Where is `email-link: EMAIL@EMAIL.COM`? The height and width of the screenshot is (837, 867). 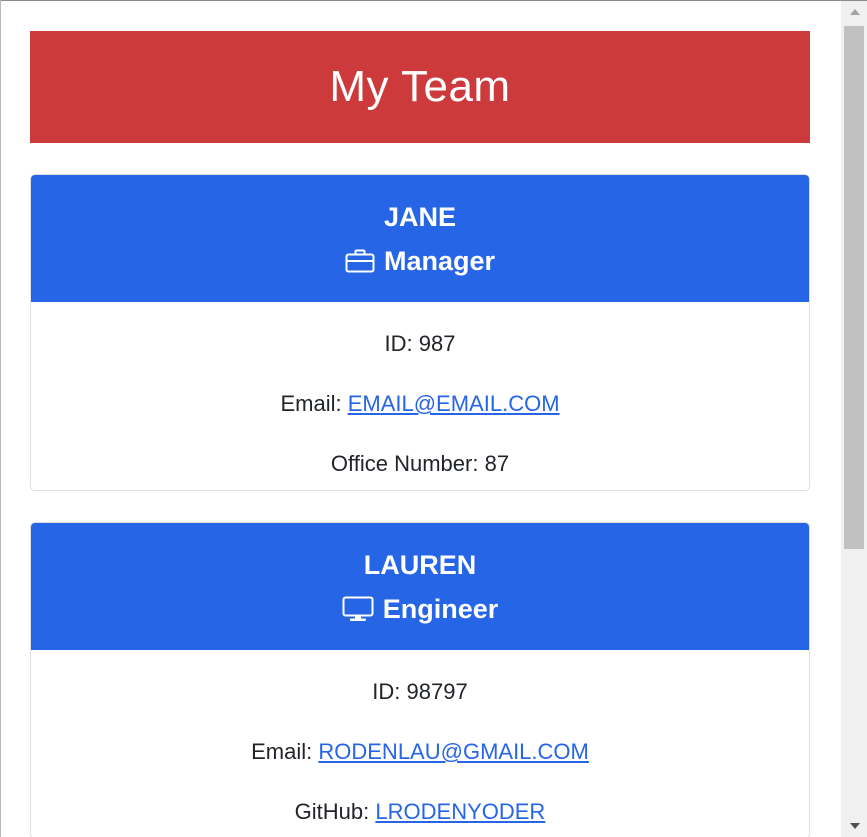 email-link: EMAIL@EMAIL.COM is located at coordinates (454, 403).